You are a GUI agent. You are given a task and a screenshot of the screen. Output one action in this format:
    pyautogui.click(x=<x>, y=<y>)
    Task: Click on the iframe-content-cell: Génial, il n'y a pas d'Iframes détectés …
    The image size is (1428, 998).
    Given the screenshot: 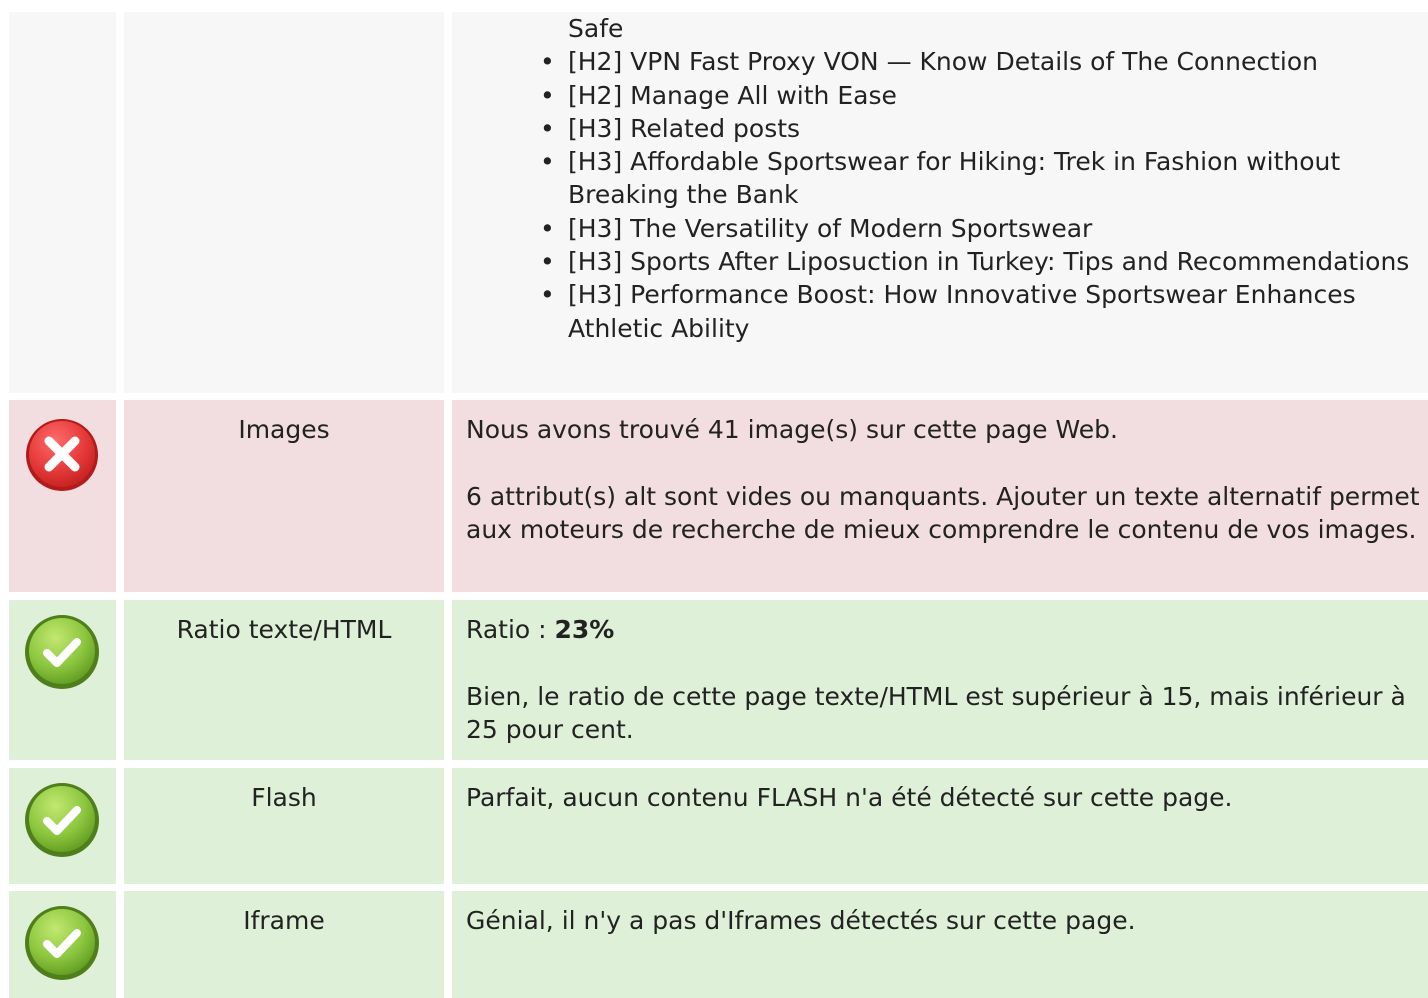 What is the action you would take?
    pyautogui.click(x=940, y=944)
    